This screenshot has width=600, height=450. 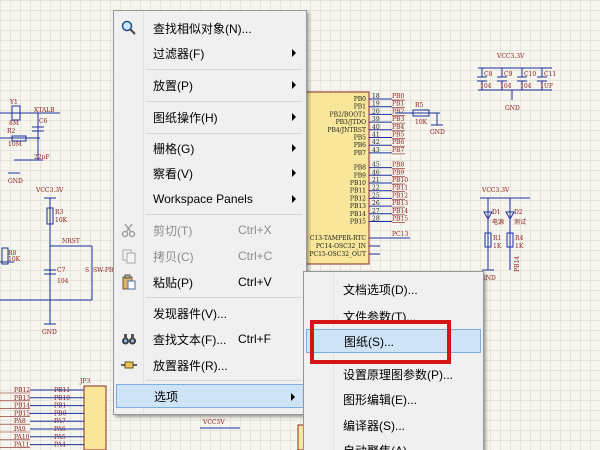 I want to click on menu-item-view: 察看(V), so click(x=210, y=173).